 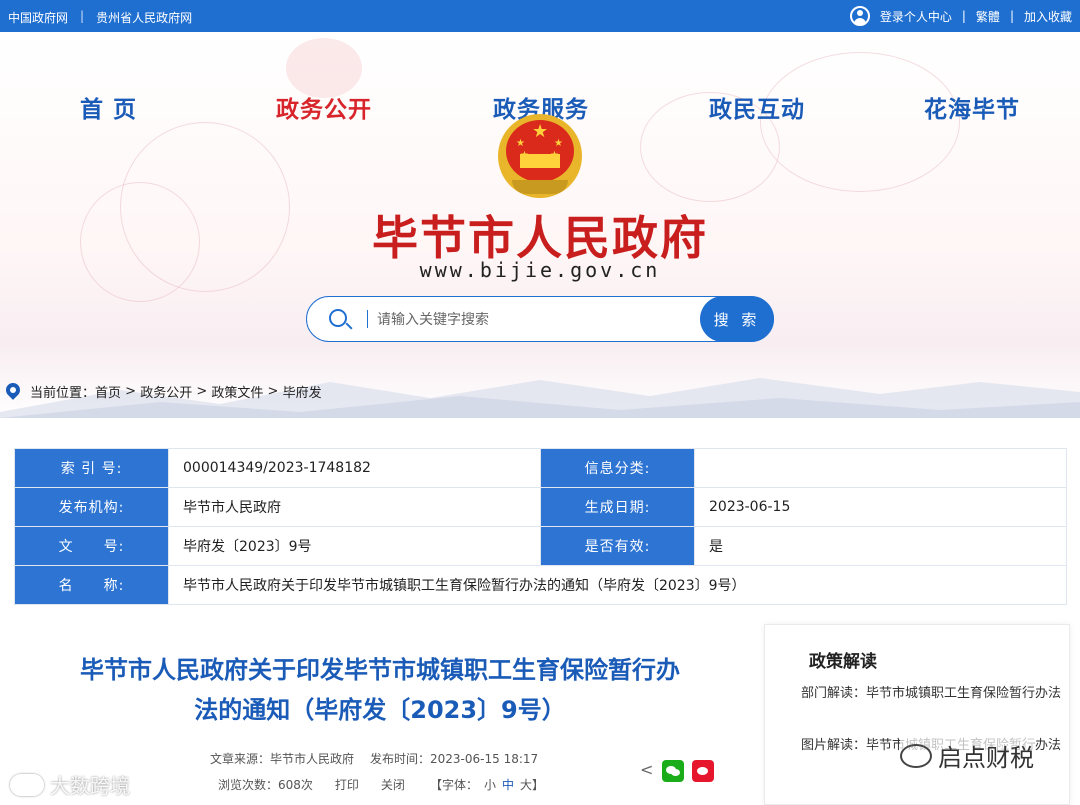 I want to click on side-panel-title: 政策解读, so click(x=843, y=662).